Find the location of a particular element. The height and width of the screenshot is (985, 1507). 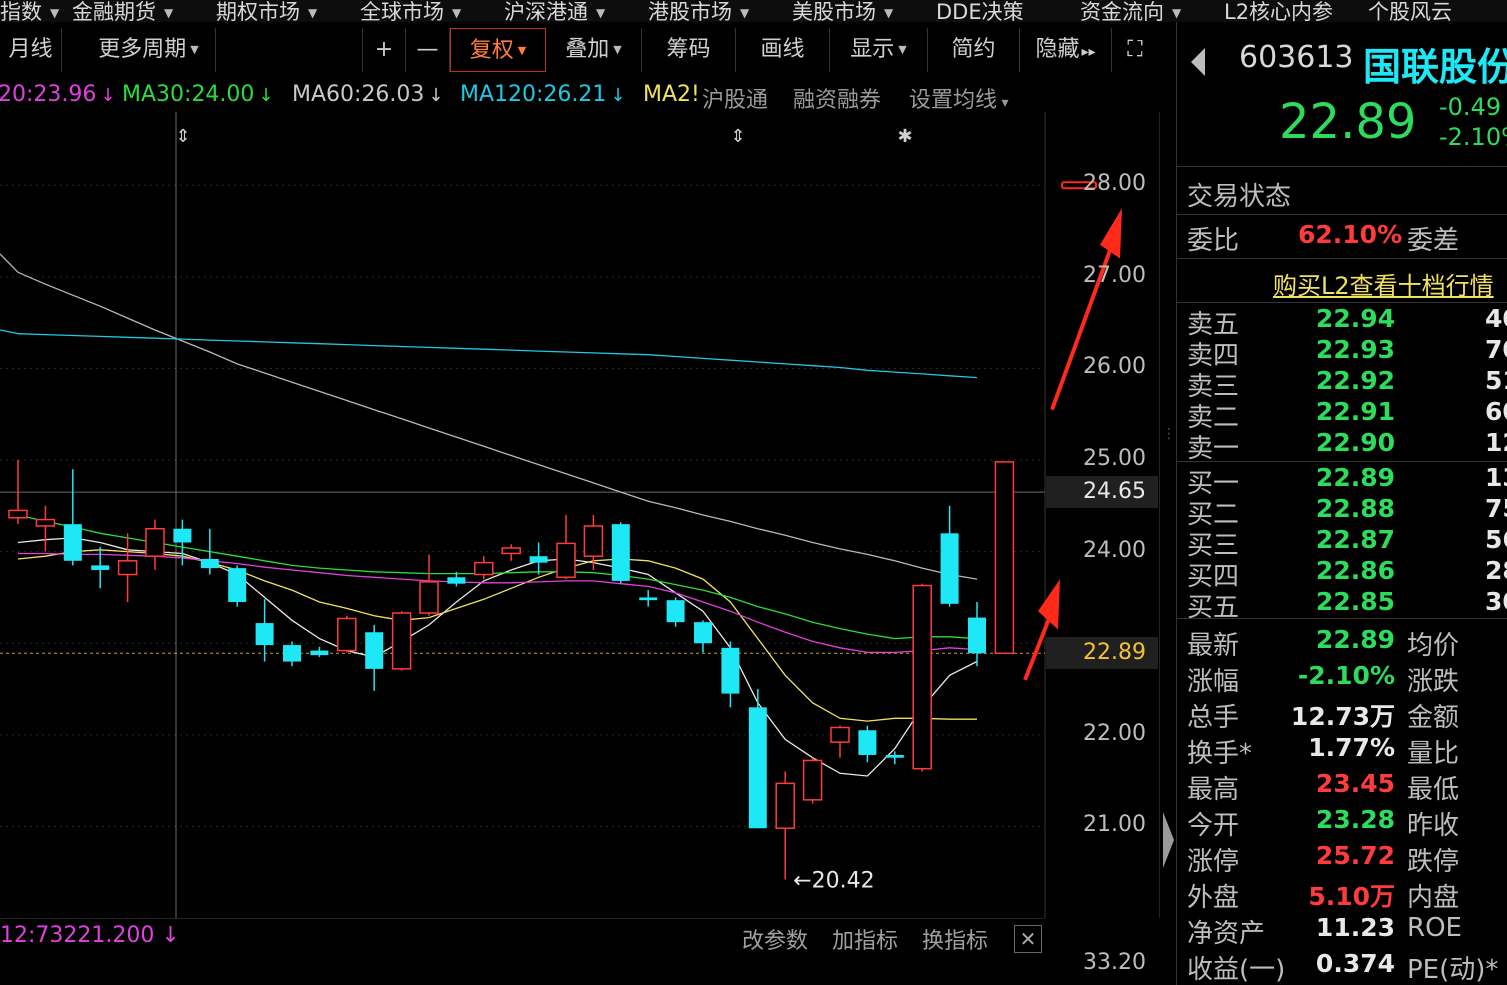

orderbook-row: 卖二22.9160 is located at coordinates (1342, 415).